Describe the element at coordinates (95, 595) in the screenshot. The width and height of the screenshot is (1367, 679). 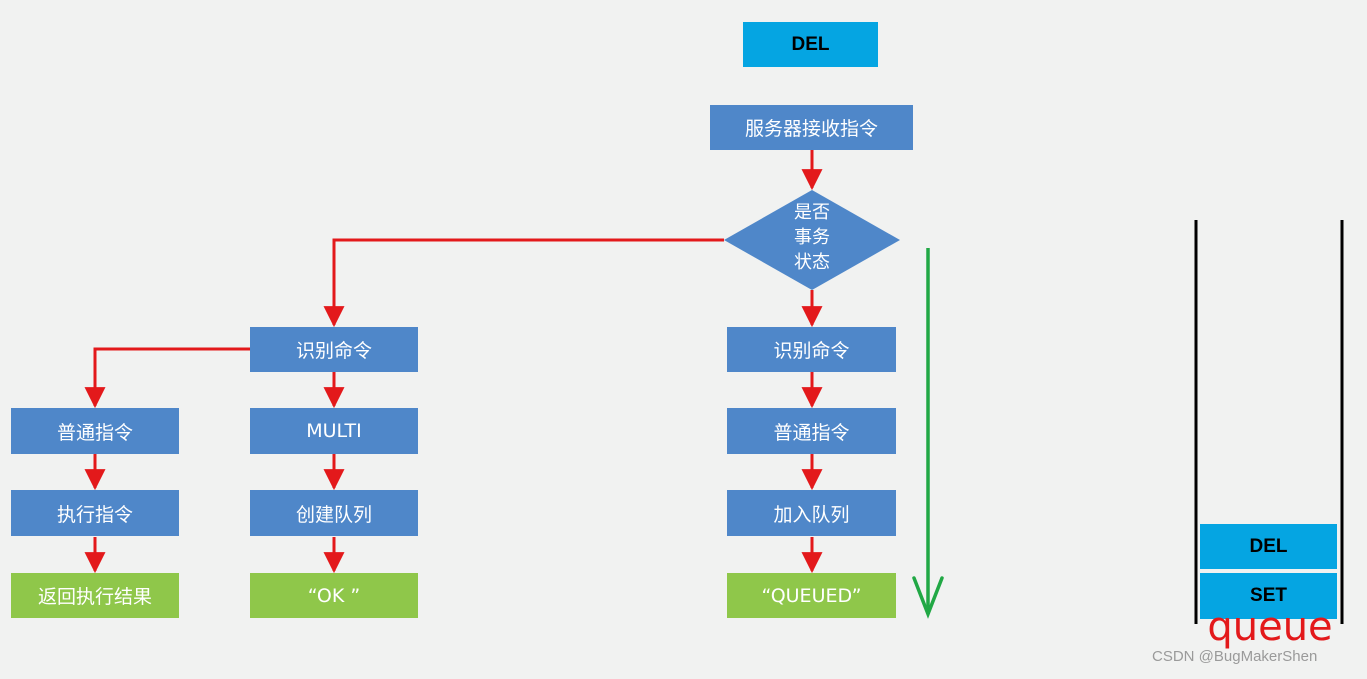
I see `return-result-box: 返回执行结果` at that location.